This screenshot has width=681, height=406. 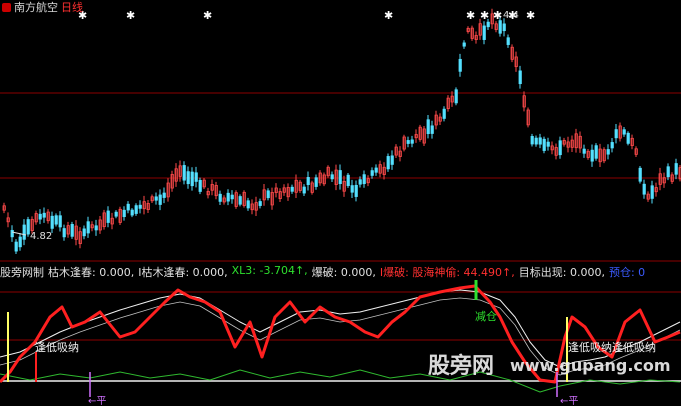 What do you see at coordinates (6, 7) in the screenshot?
I see `stock-icon` at bounding box center [6, 7].